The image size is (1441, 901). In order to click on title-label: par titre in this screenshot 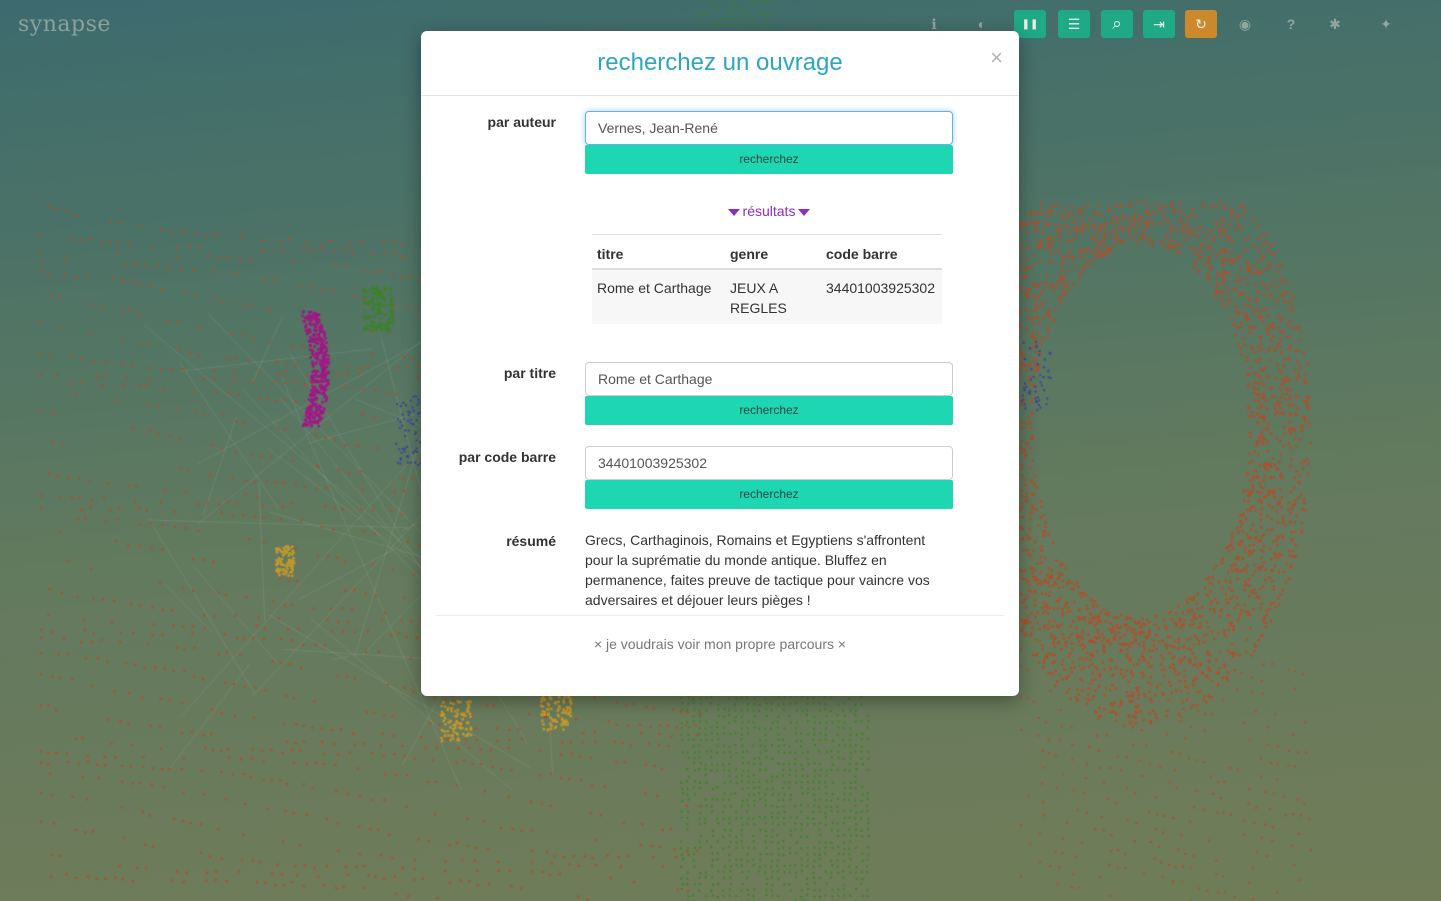, I will do `click(529, 373)`.